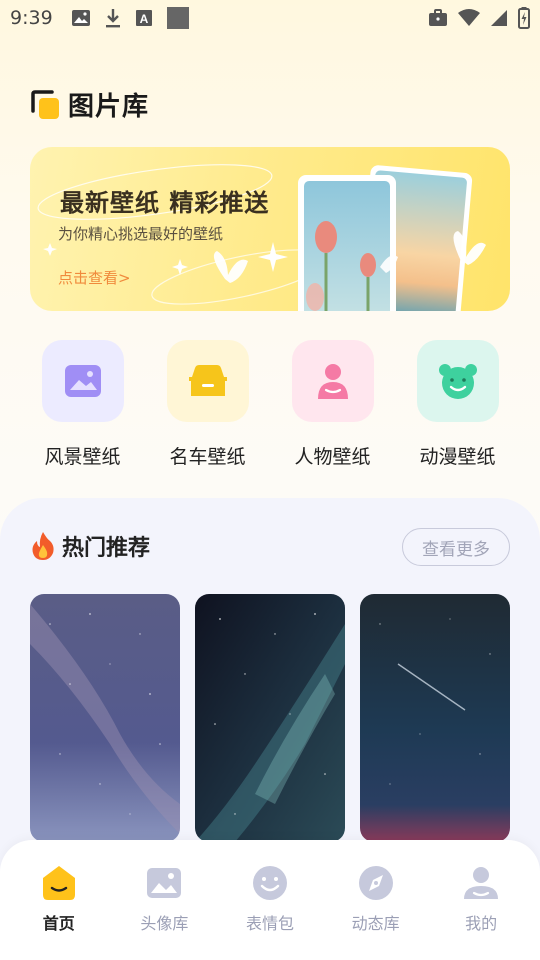 This screenshot has height=960, width=540. Describe the element at coordinates (80, 18) in the screenshot. I see `gallery-notification-icon` at that location.